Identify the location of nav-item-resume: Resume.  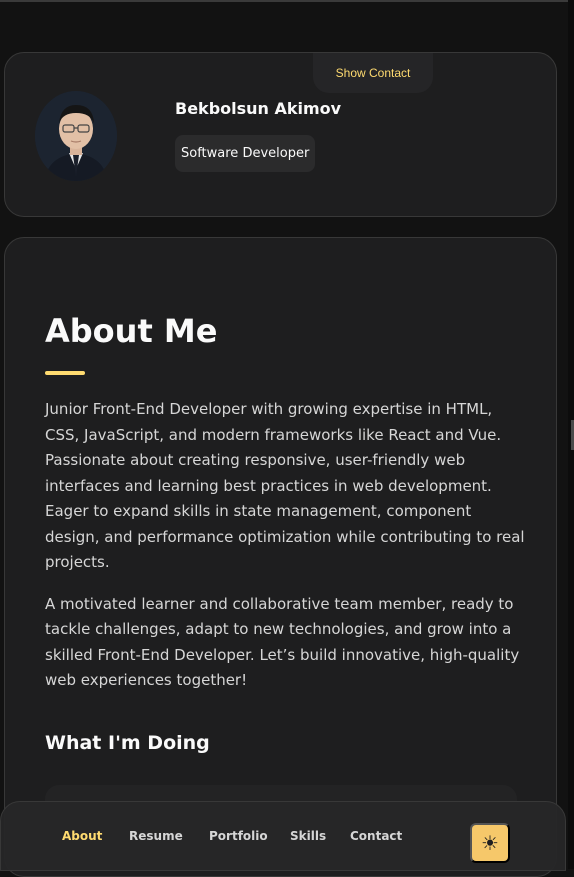
(156, 836).